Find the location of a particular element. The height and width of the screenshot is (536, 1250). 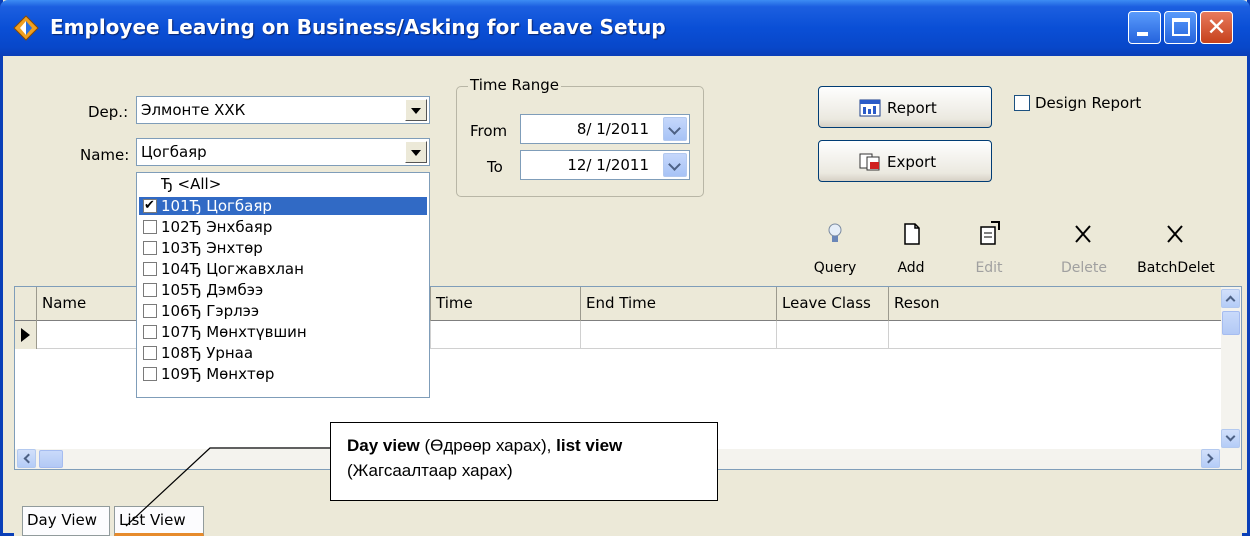

edit-label: Edit is located at coordinates (989, 268).